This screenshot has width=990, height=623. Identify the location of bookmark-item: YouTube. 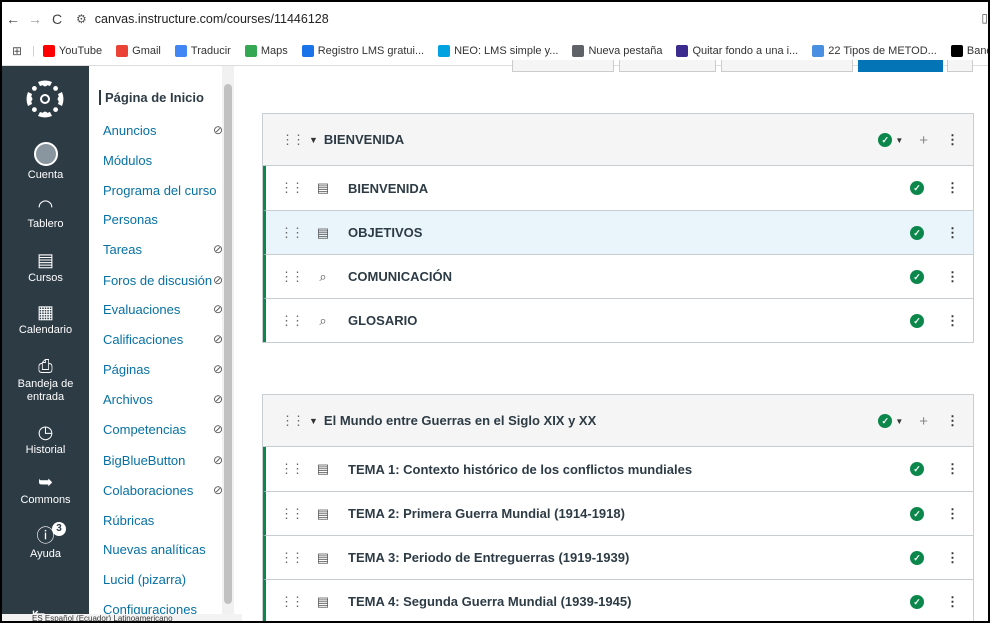
(72, 50).